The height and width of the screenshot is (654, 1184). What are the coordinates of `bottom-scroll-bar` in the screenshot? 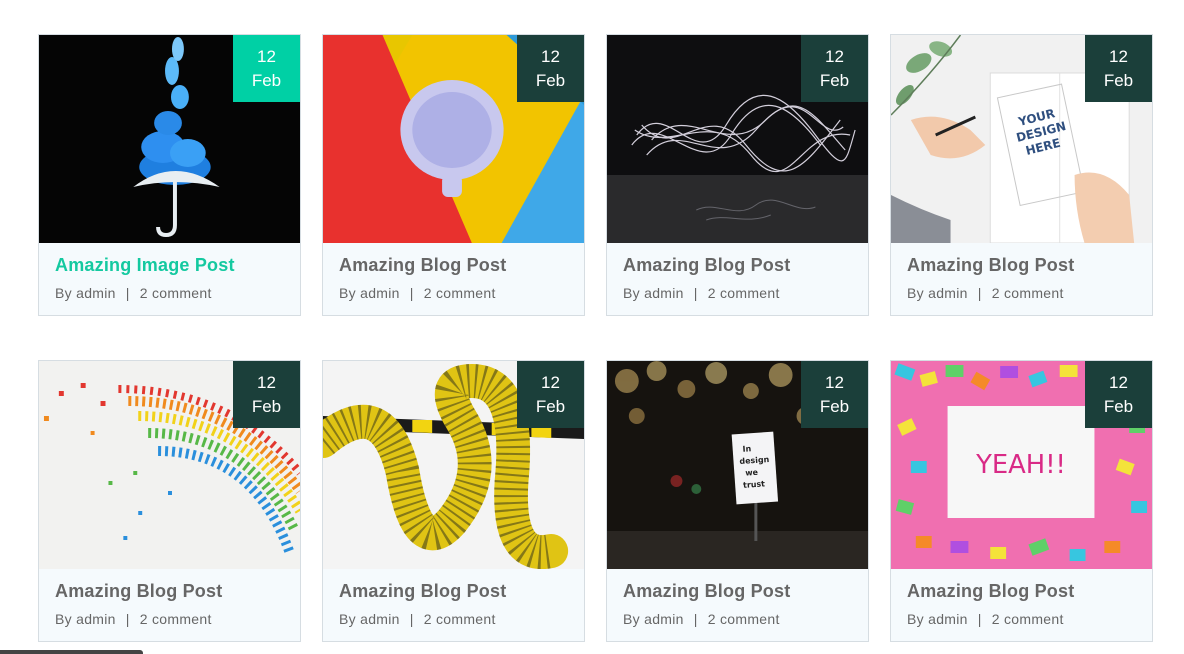 It's located at (71, 652).